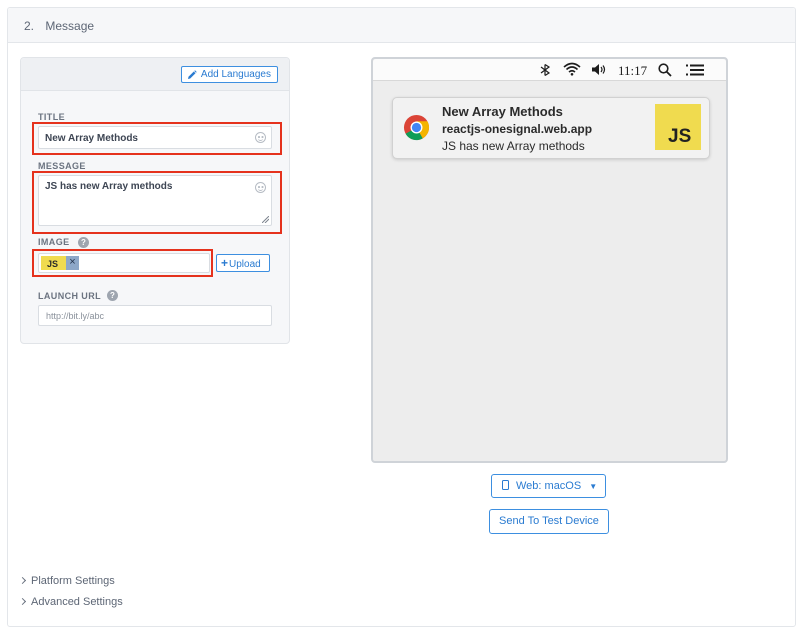 Image resolution: width=800 pixels, height=636 pixels. Describe the element at coordinates (73, 581) in the screenshot. I see `platform-settings-label: Platform Settings` at that location.